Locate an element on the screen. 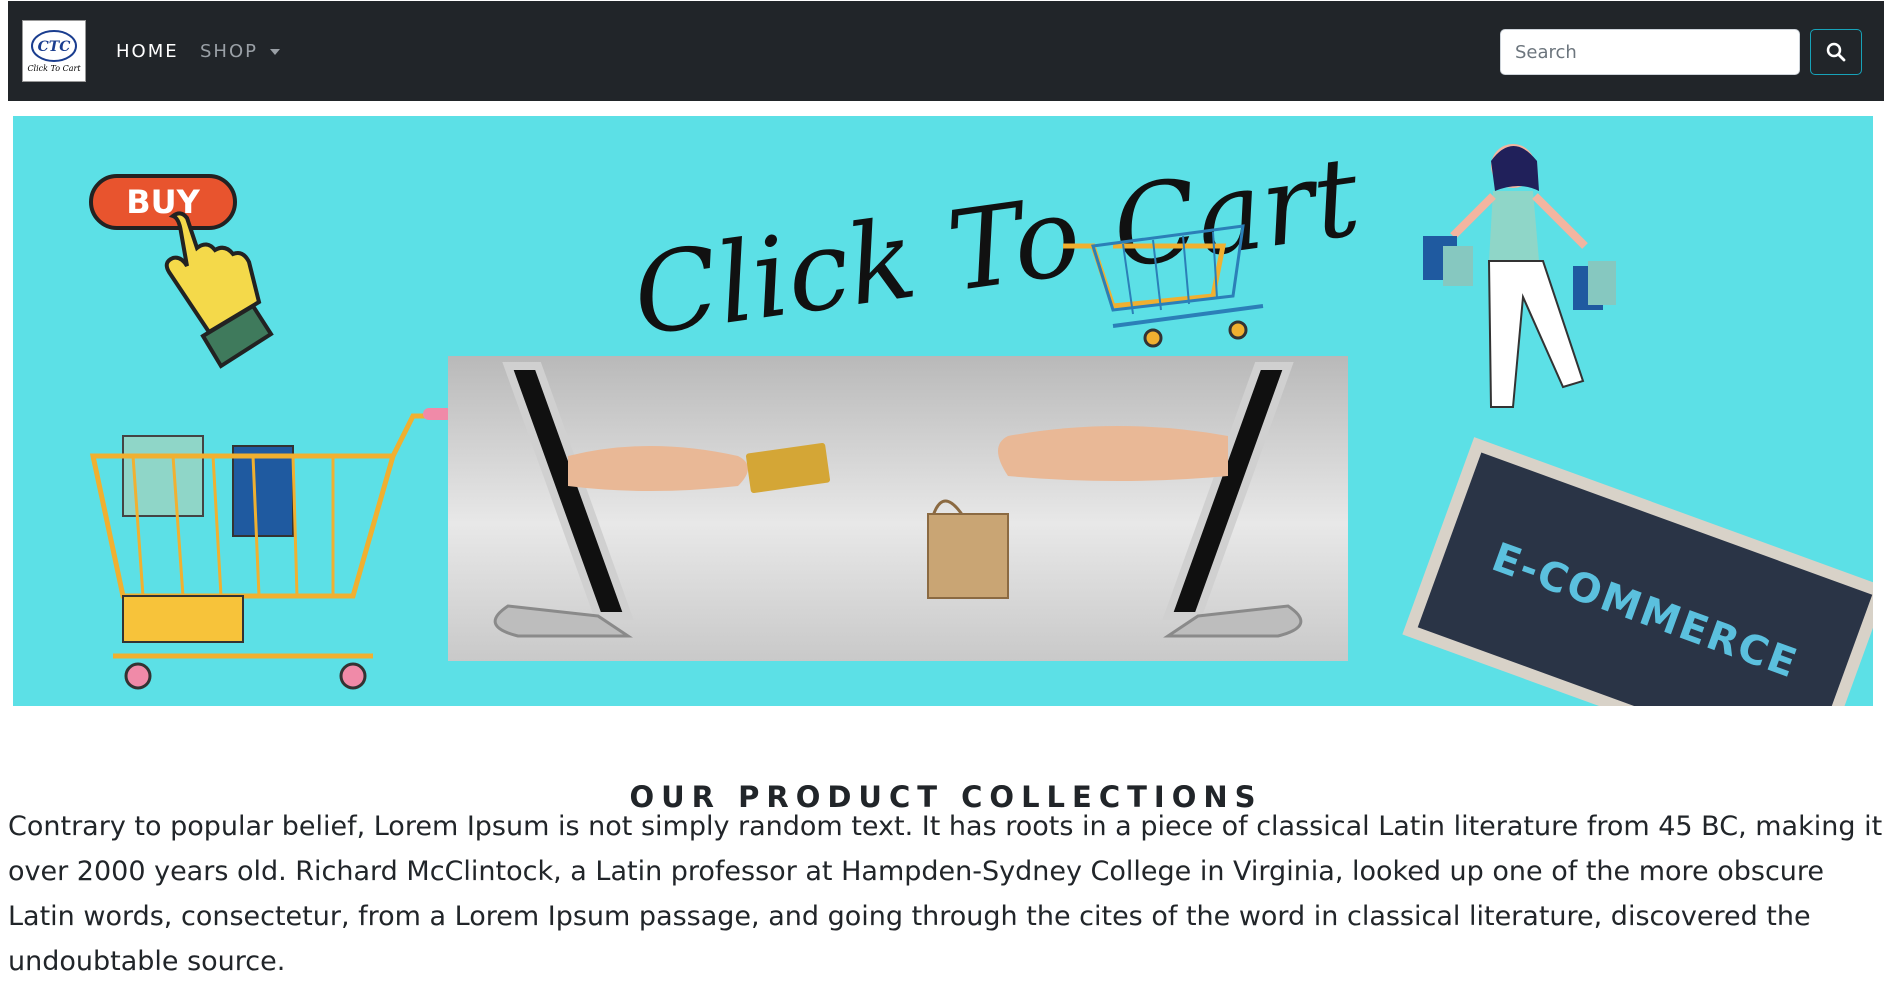 The height and width of the screenshot is (984, 1892). pointing-hand-icon is located at coordinates (219, 290).